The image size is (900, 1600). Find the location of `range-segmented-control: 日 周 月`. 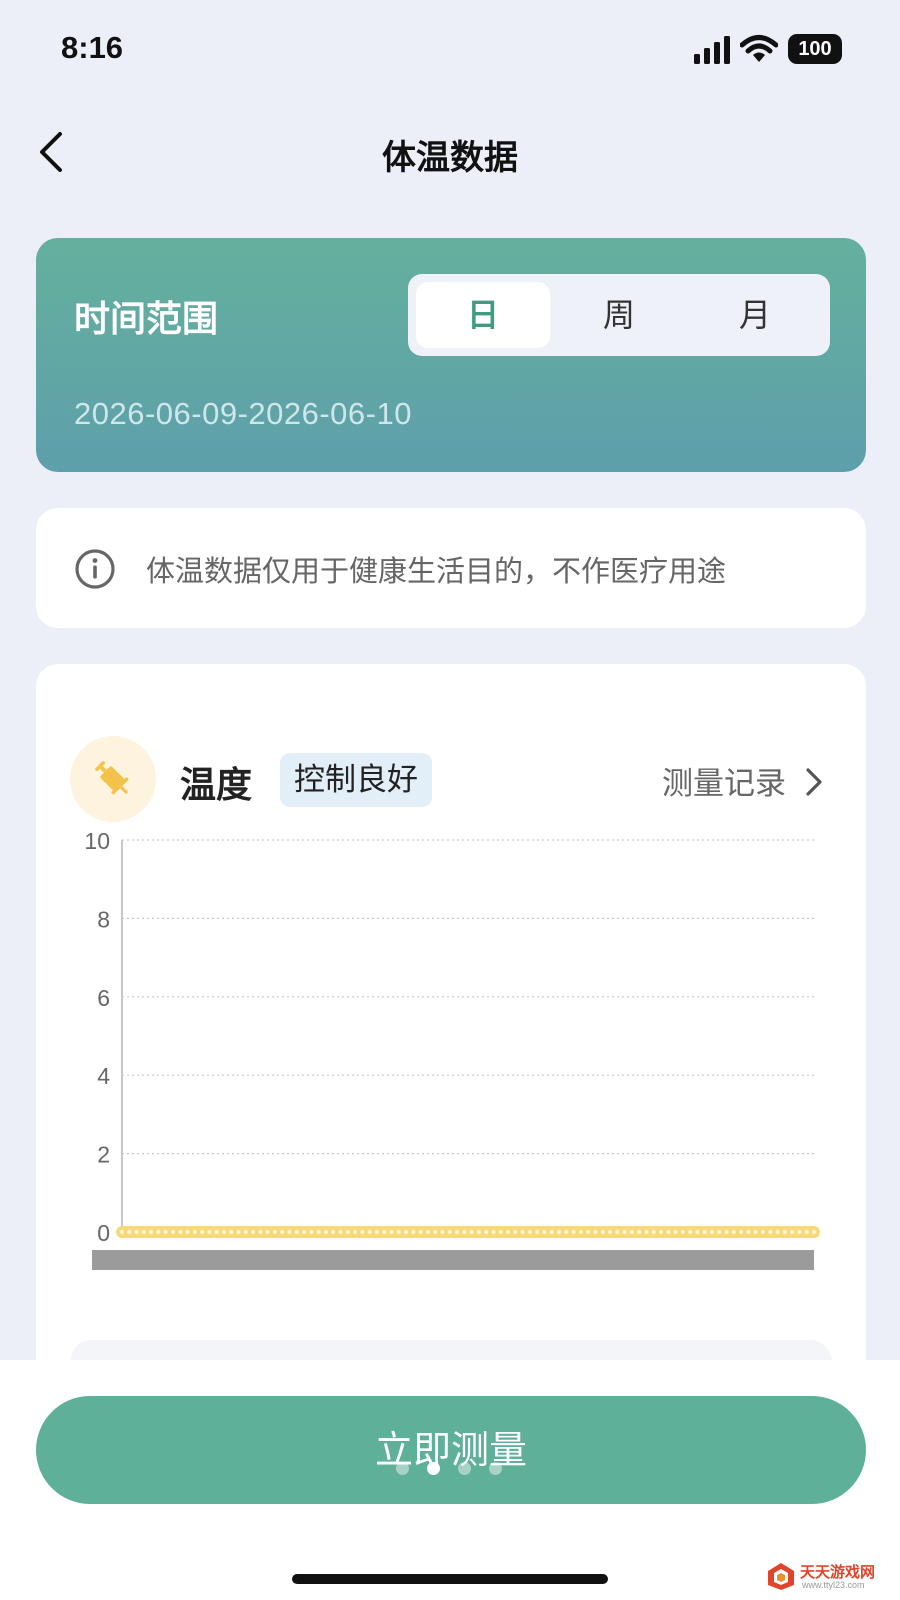

range-segmented-control: 日 周 月 is located at coordinates (619, 315).